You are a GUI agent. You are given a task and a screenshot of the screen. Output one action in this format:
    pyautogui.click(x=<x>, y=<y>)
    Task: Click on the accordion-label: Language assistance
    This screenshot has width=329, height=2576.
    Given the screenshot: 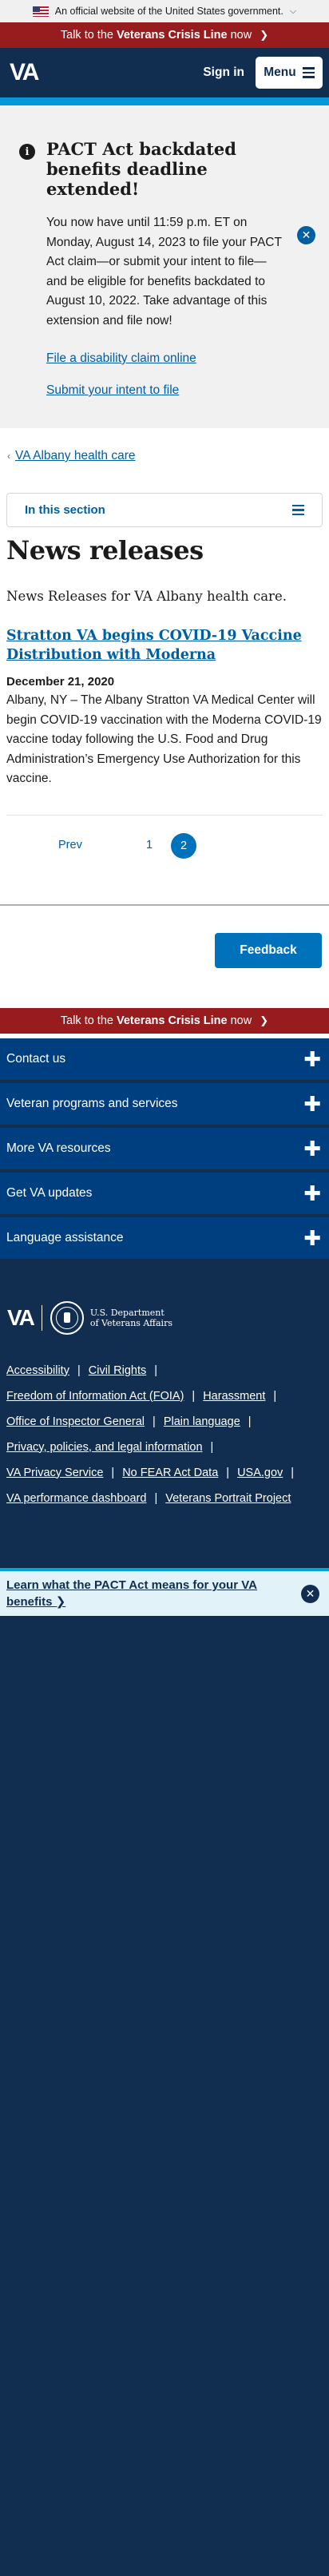 What is the action you would take?
    pyautogui.click(x=65, y=1237)
    